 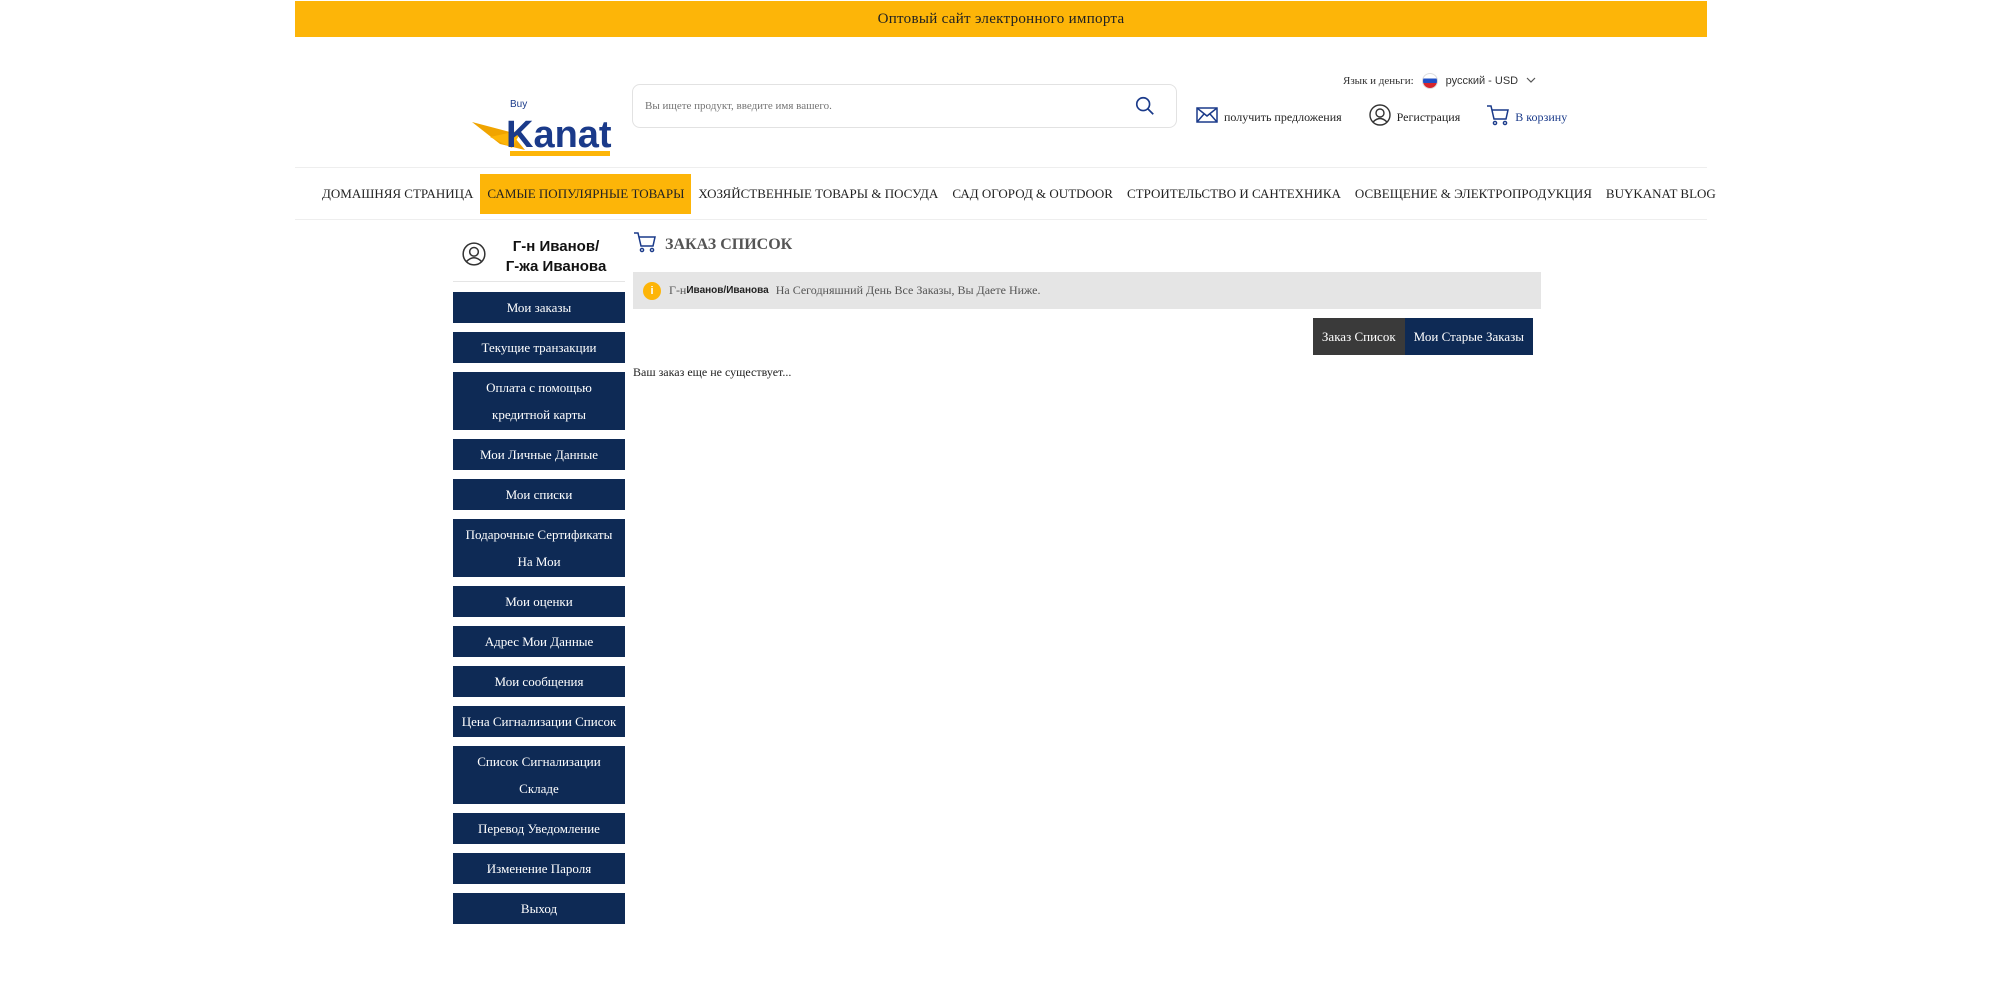 I want to click on sidebar-item-price-alerts: Цена Сигнализации Список, so click(x=539, y=721).